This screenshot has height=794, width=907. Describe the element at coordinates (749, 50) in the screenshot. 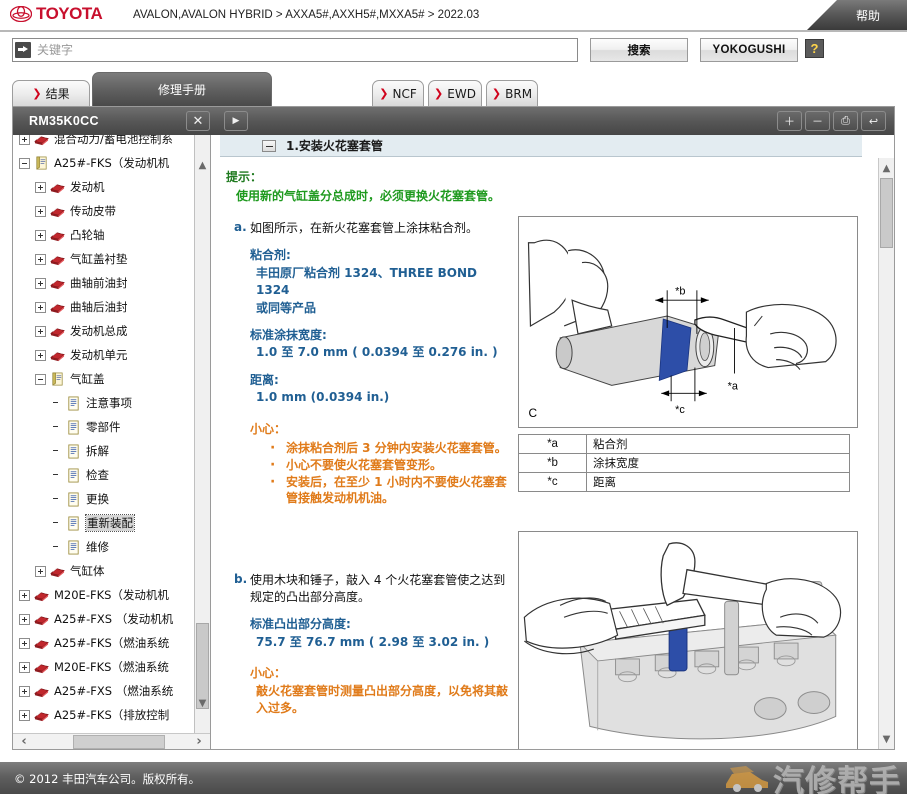

I see `yokogushi-button: YOKOGUSHI` at that location.